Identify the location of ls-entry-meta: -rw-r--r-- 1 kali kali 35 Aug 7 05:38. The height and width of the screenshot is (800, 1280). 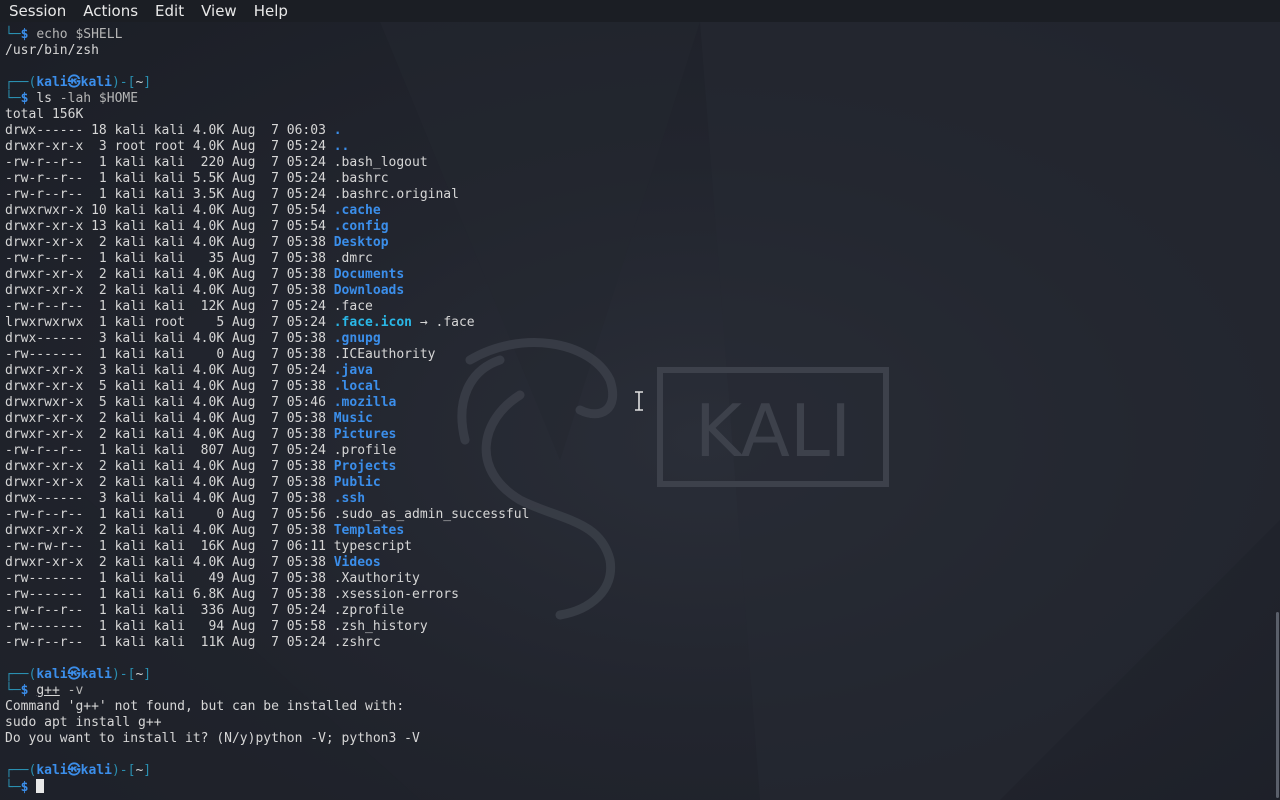
(169, 258).